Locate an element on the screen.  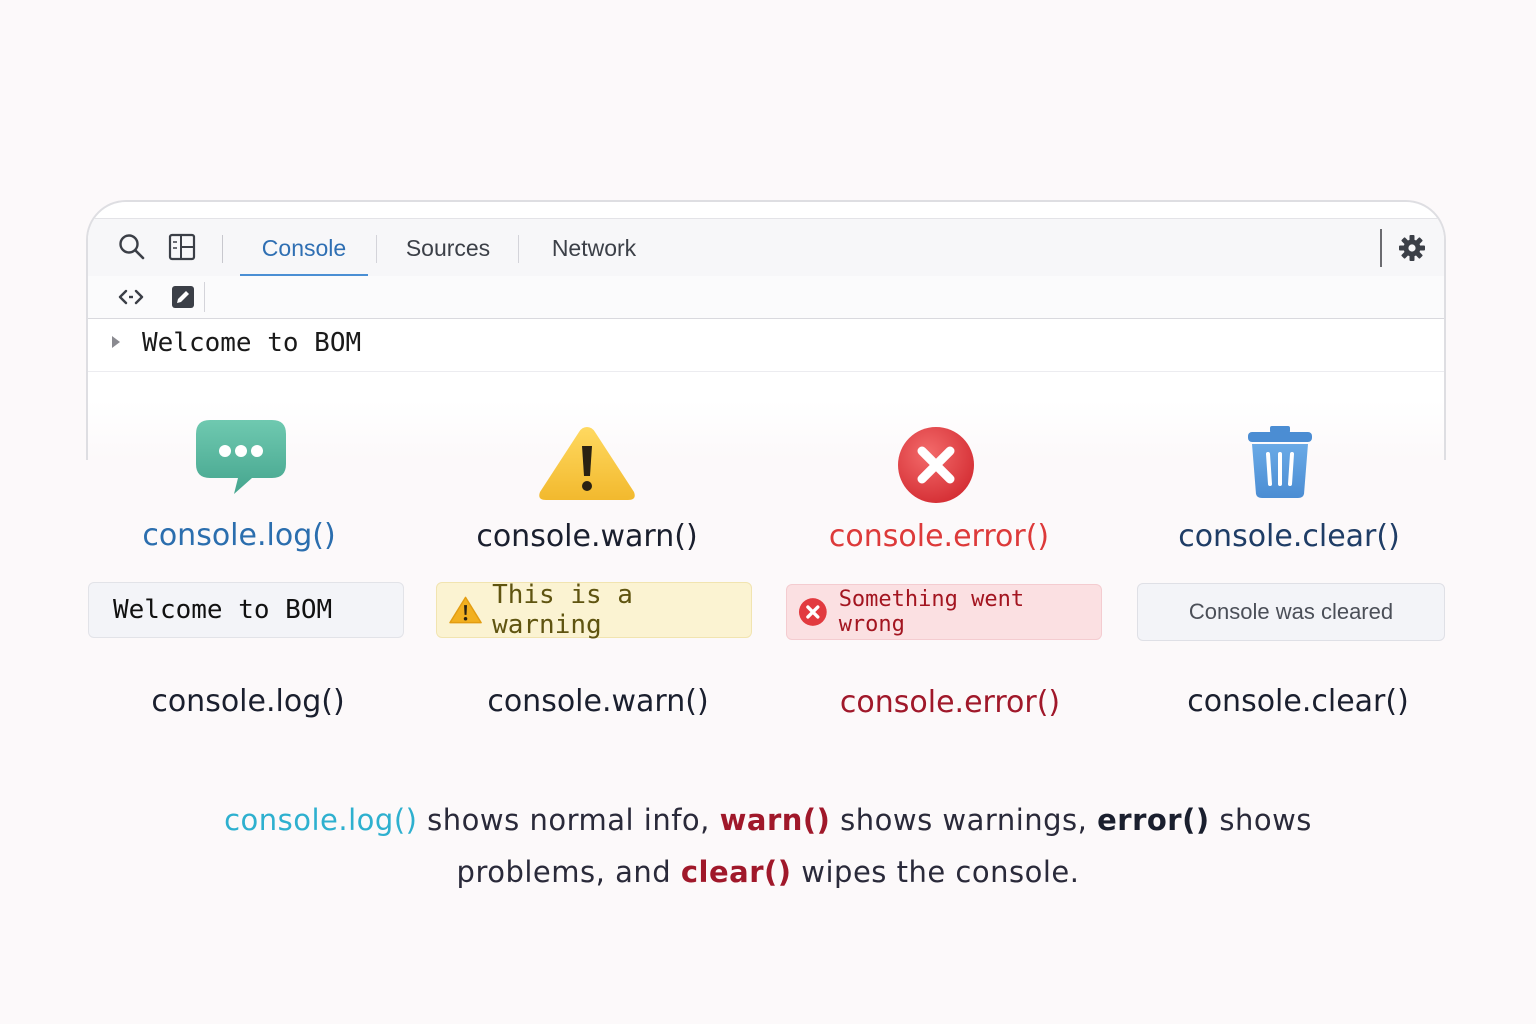
tab-network: Network is located at coordinates (594, 248).